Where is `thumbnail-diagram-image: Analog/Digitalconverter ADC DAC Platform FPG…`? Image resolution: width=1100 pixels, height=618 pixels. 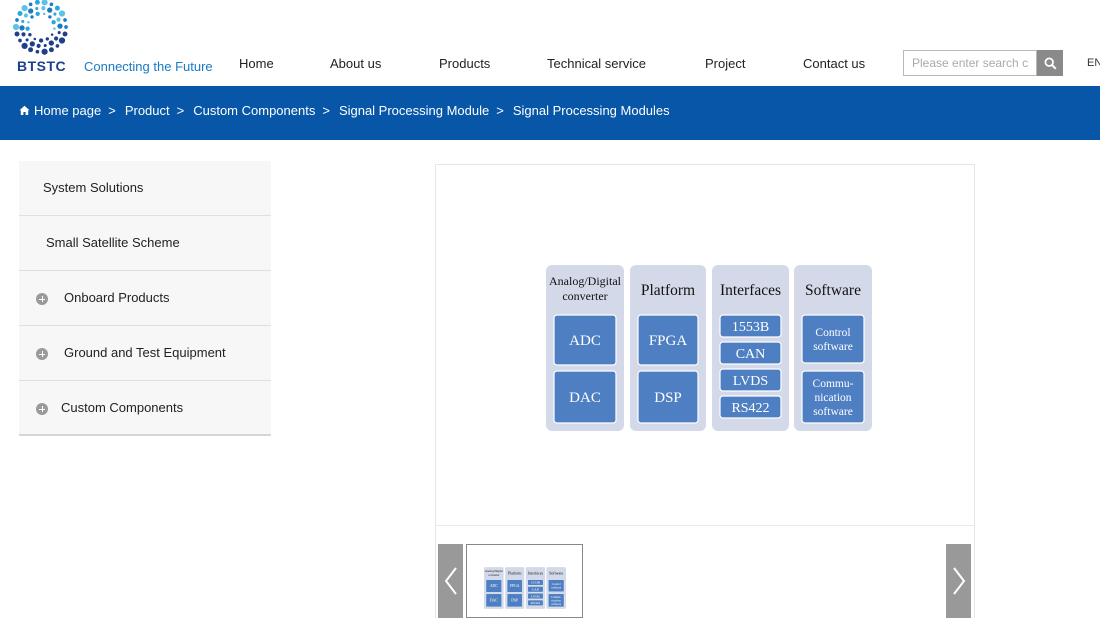 thumbnail-diagram-image: Analog/Digitalconverter ADC DAC Platform FPG… is located at coordinates (525, 588).